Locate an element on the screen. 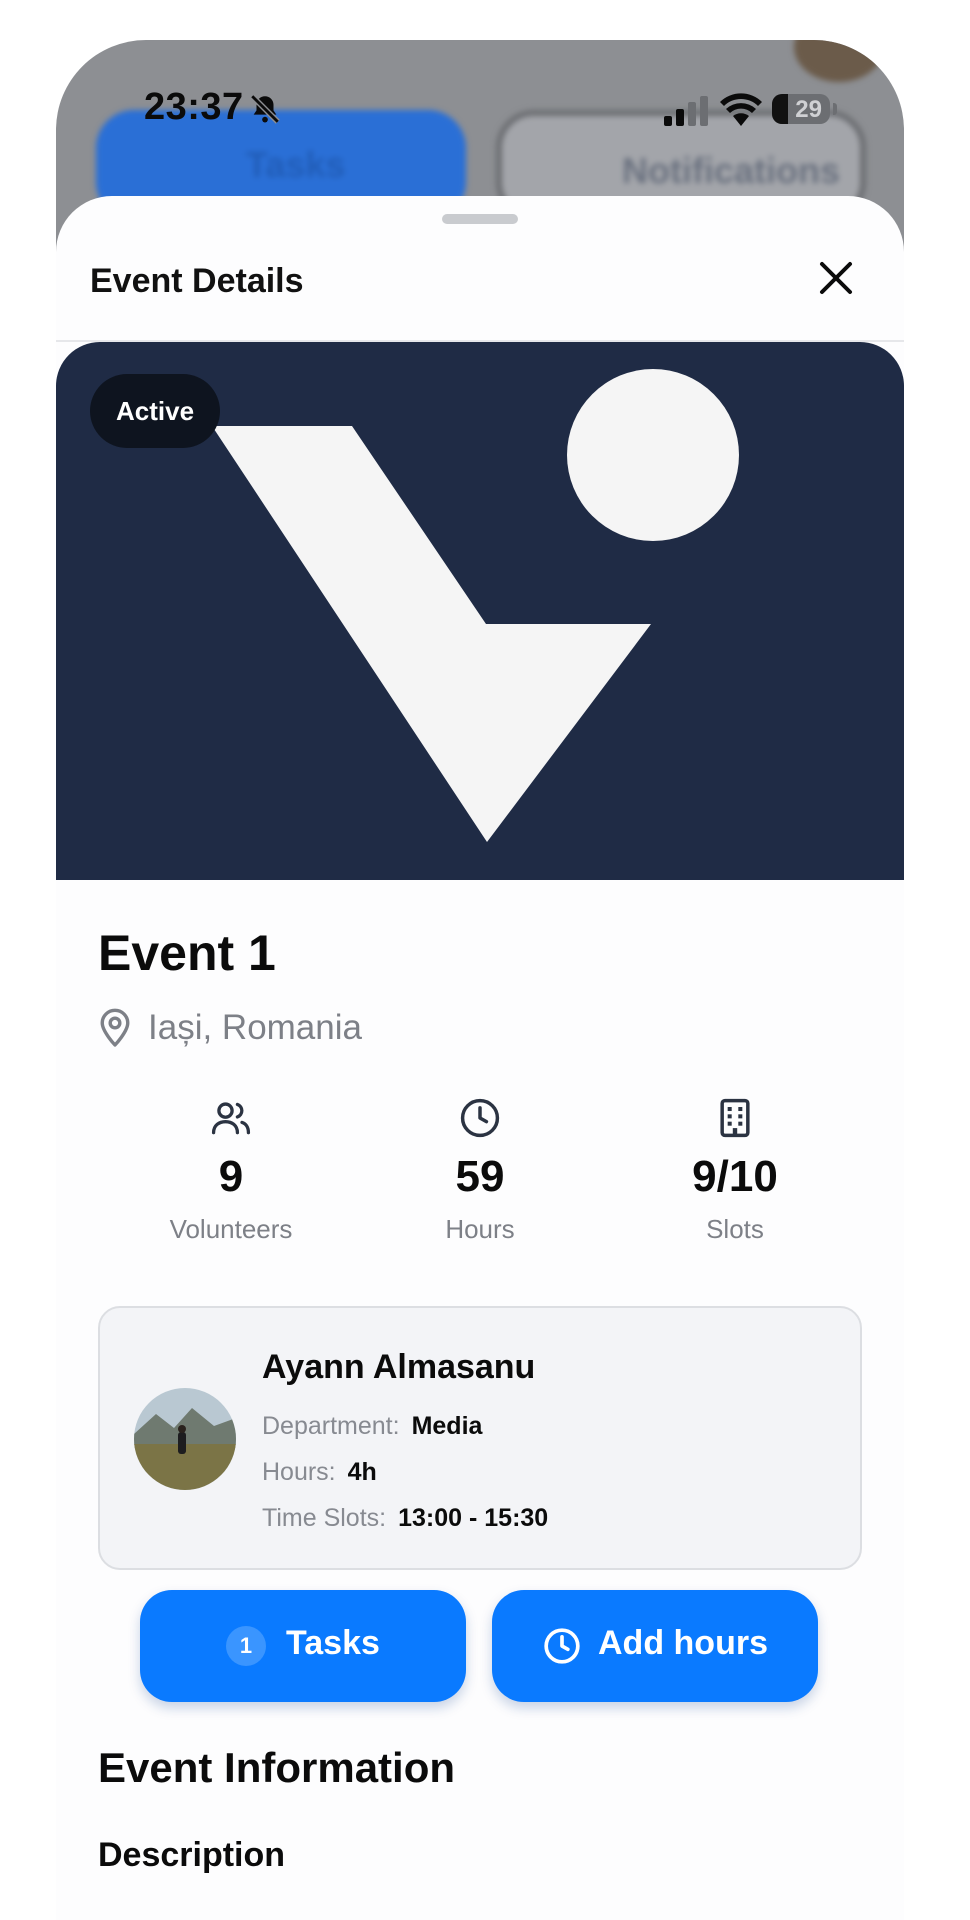 Image resolution: width=970 pixels, height=1920 pixels. stat-value: 59 is located at coordinates (480, 1176).